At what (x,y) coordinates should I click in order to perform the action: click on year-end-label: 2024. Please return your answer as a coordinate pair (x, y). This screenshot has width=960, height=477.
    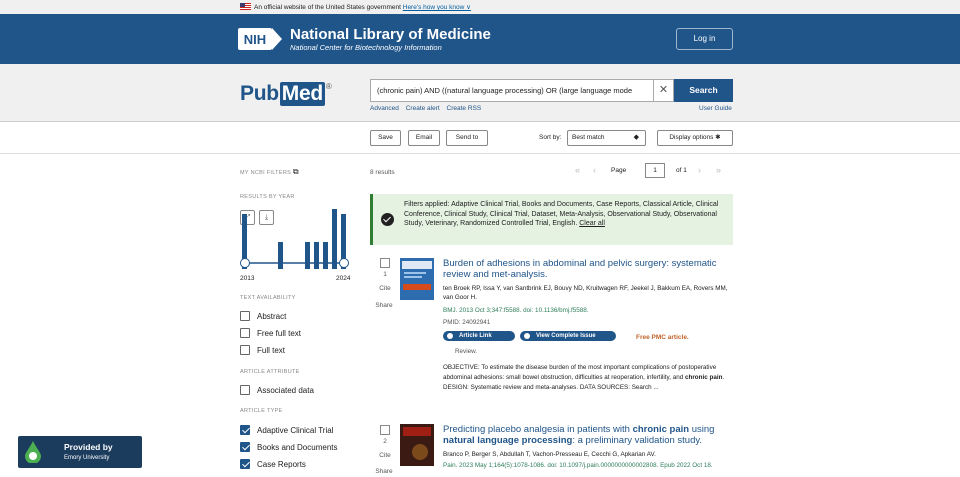
    Looking at the image, I should click on (343, 278).